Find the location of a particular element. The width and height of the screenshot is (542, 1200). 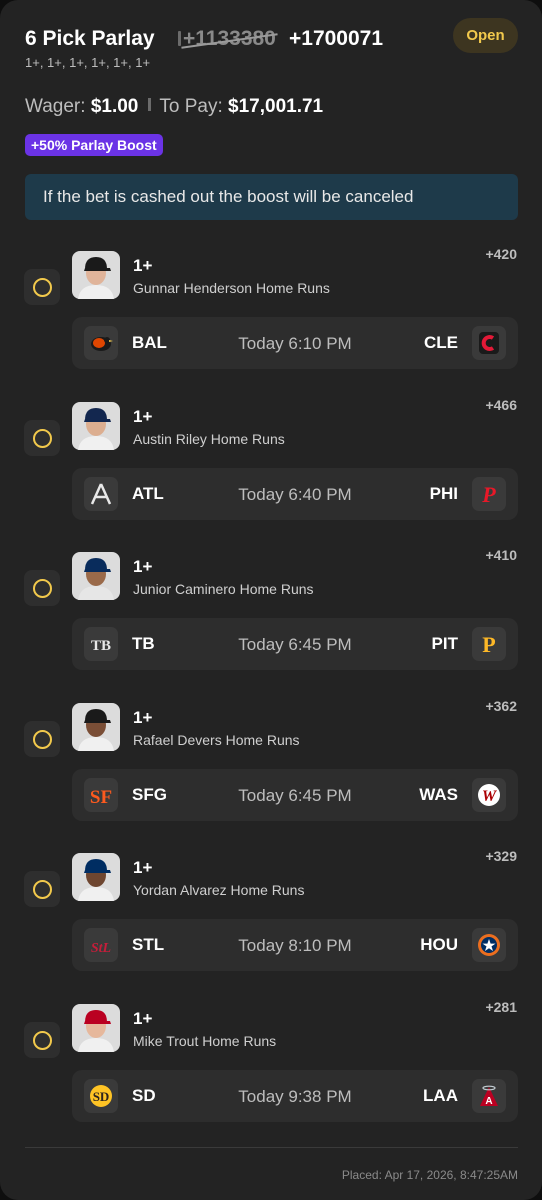

nationals-logo: W is located at coordinates (489, 795).